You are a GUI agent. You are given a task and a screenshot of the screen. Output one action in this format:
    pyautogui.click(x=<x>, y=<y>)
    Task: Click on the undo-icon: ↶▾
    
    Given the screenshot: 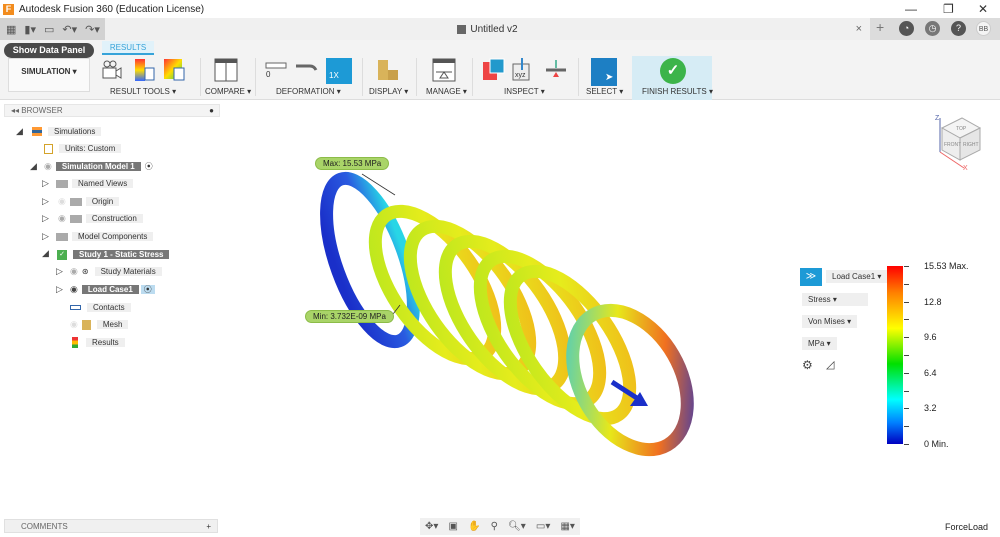 What is the action you would take?
    pyautogui.click(x=69, y=29)
    